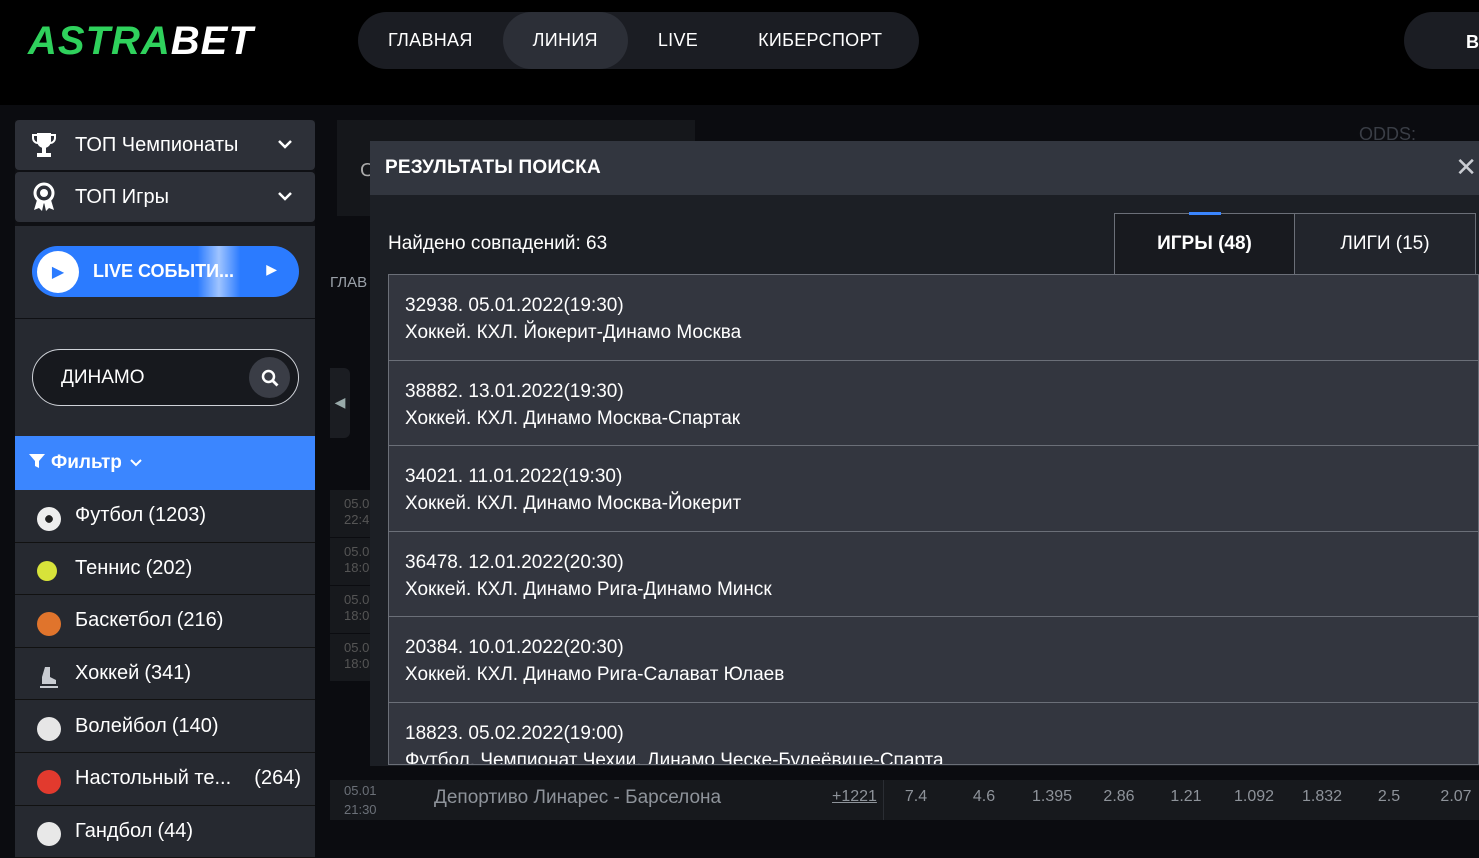 This screenshot has width=1479, height=858. Describe the element at coordinates (58, 271) in the screenshot. I see `play-icon: ▶` at that location.